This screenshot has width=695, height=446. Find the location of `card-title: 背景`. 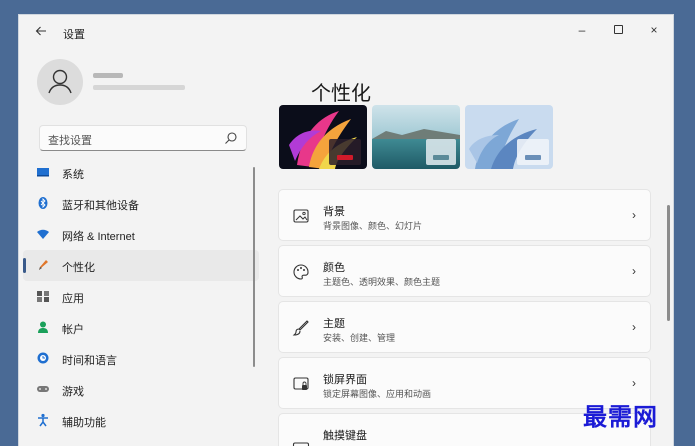

card-title: 背景 is located at coordinates (334, 212).